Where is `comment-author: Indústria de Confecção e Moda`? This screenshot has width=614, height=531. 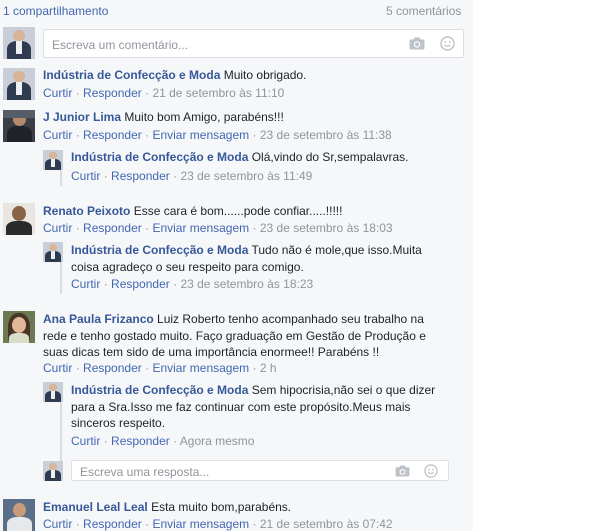
comment-author: Indústria de Confecção e Moda is located at coordinates (131, 75).